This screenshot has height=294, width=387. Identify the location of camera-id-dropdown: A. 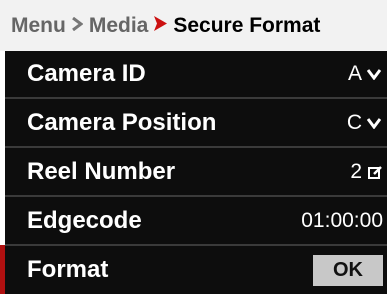
(367, 74).